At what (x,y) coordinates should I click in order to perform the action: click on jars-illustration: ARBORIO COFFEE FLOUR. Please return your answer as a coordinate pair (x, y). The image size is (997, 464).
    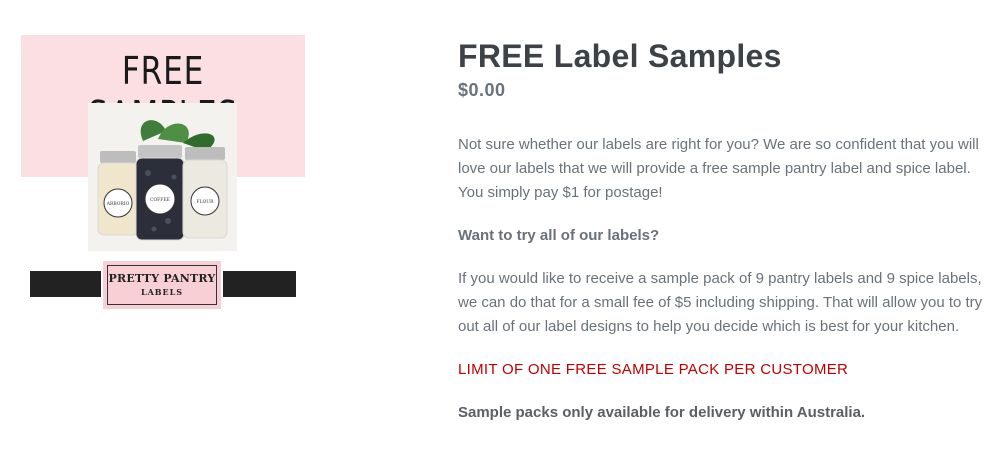
    Looking at the image, I should click on (162, 177).